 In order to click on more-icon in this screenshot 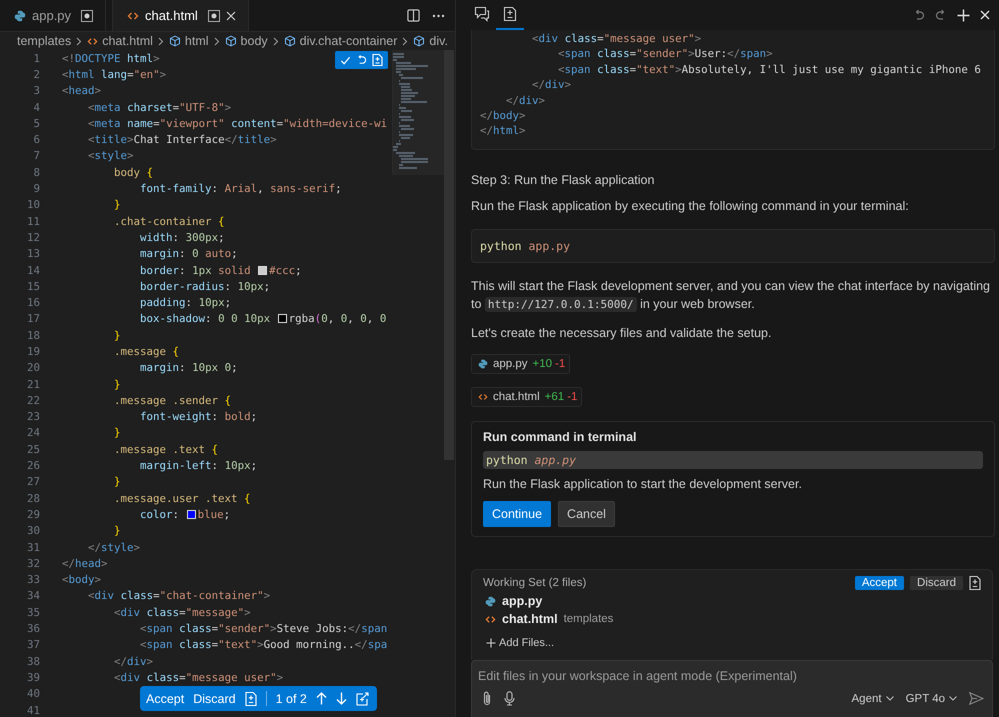, I will do `click(438, 16)`.